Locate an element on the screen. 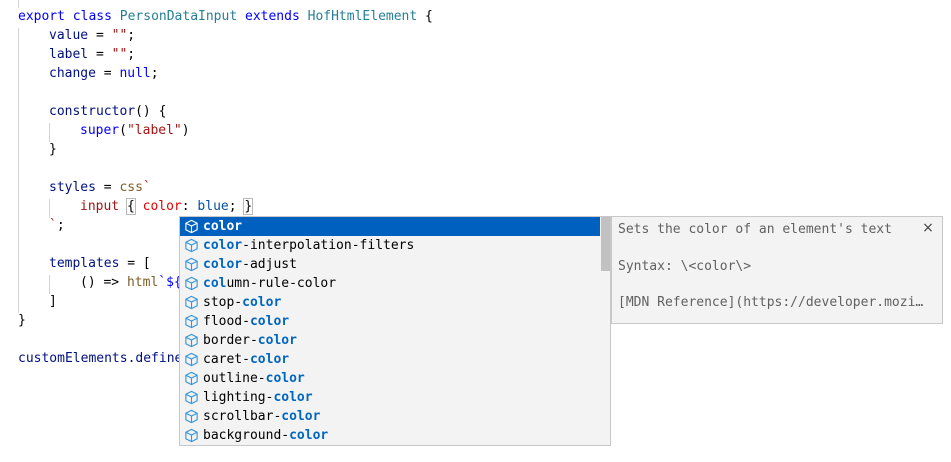 The width and height of the screenshot is (951, 462). punctuation: () { is located at coordinates (151, 111).